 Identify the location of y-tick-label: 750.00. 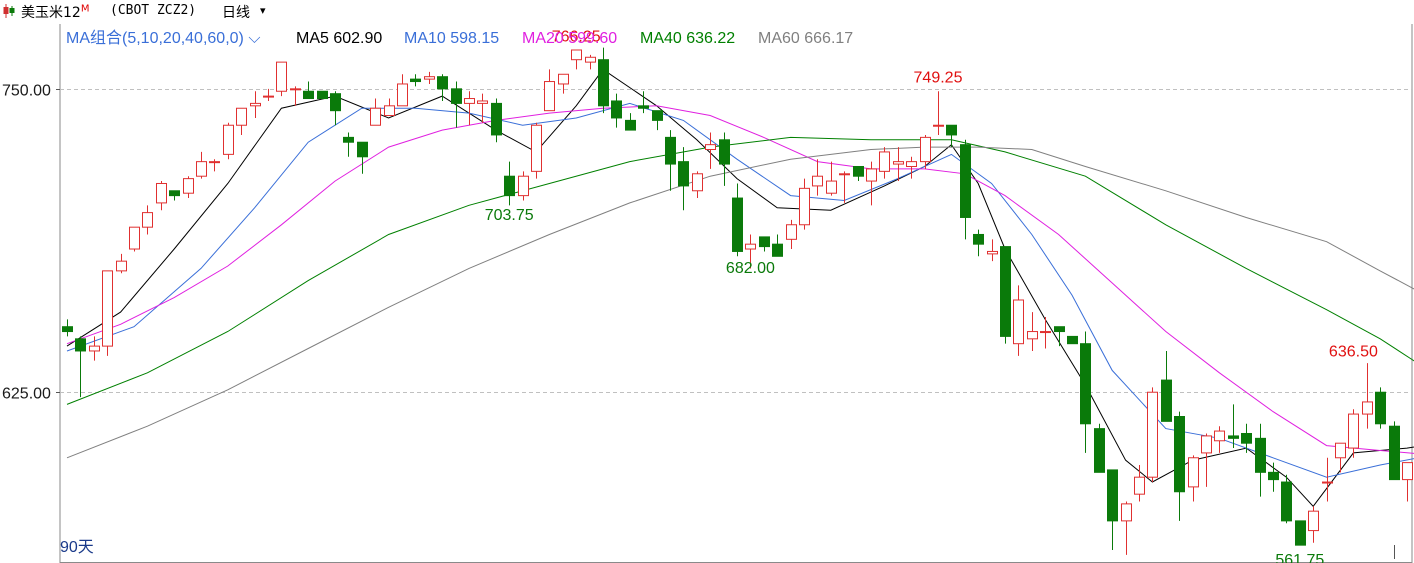
(26, 91).